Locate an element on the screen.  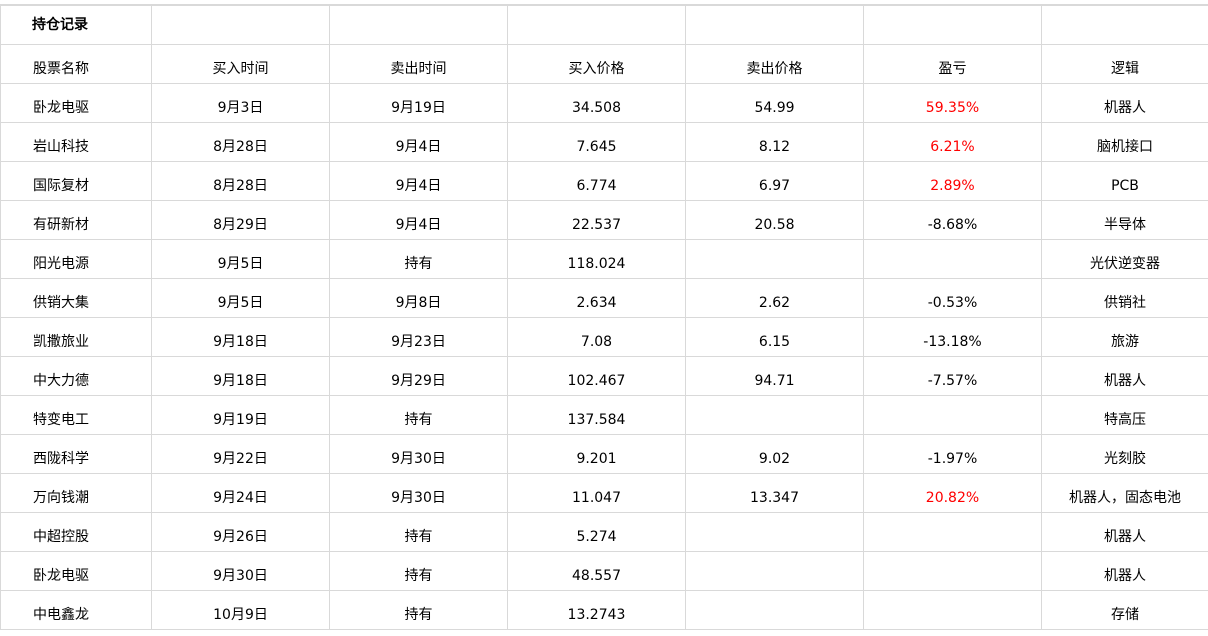
cell-sell-price: 20.58 is located at coordinates (774, 220).